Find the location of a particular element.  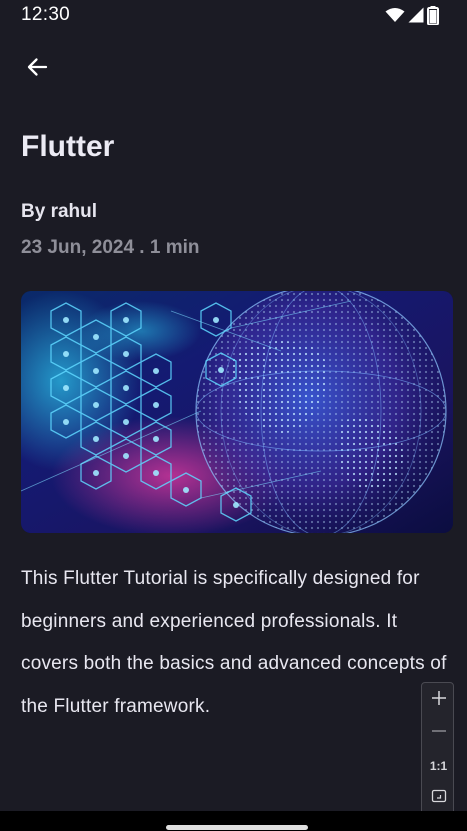

zoom-out-button is located at coordinates (438, 733).